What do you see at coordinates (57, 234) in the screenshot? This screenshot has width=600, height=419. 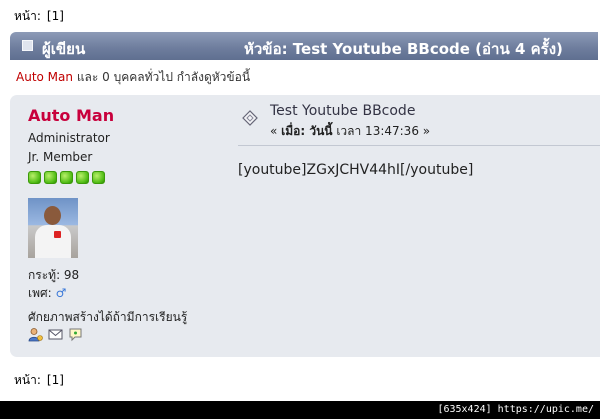 I see `avatar-badge-shape` at bounding box center [57, 234].